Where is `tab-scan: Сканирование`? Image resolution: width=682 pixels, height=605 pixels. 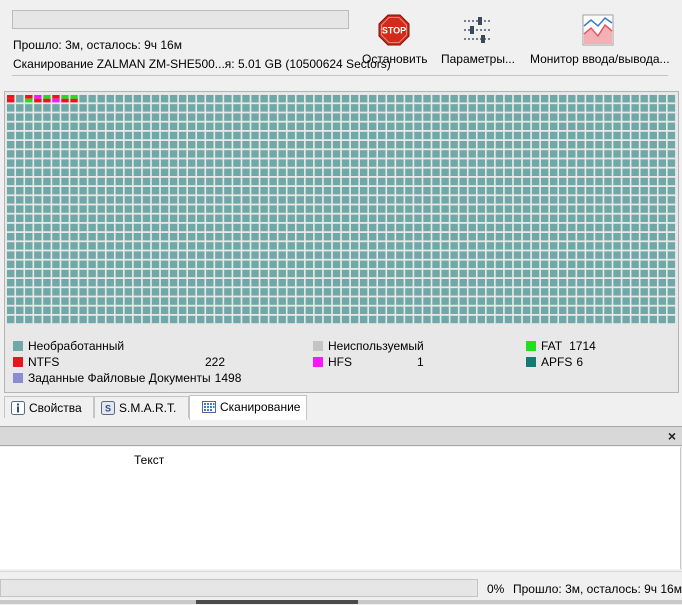 tab-scan: Сканирование is located at coordinates (248, 407).